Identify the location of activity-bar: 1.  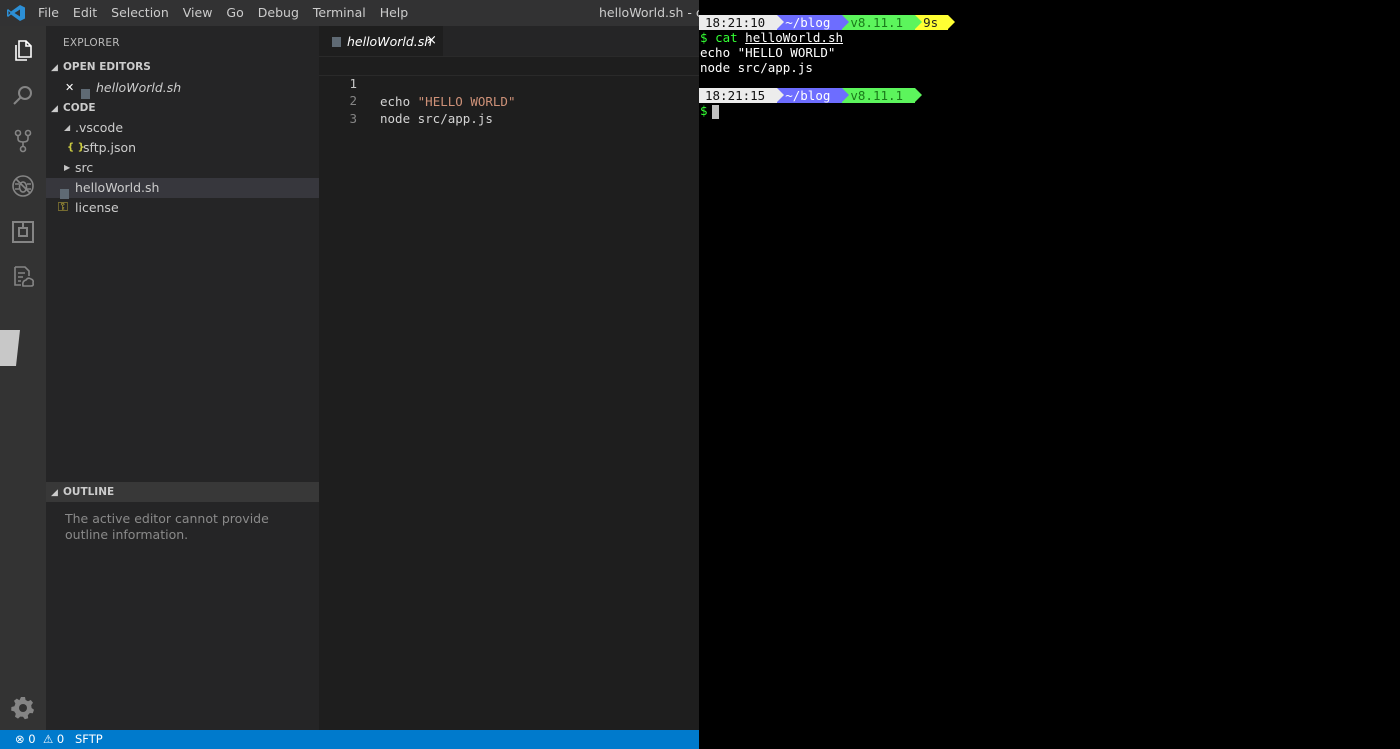
(23, 387).